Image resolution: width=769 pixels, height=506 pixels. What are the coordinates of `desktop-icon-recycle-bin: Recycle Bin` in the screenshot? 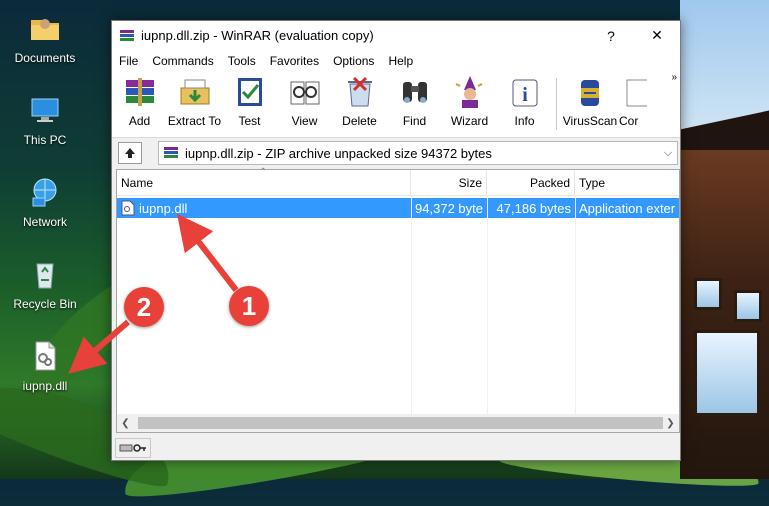 It's located at (45, 284).